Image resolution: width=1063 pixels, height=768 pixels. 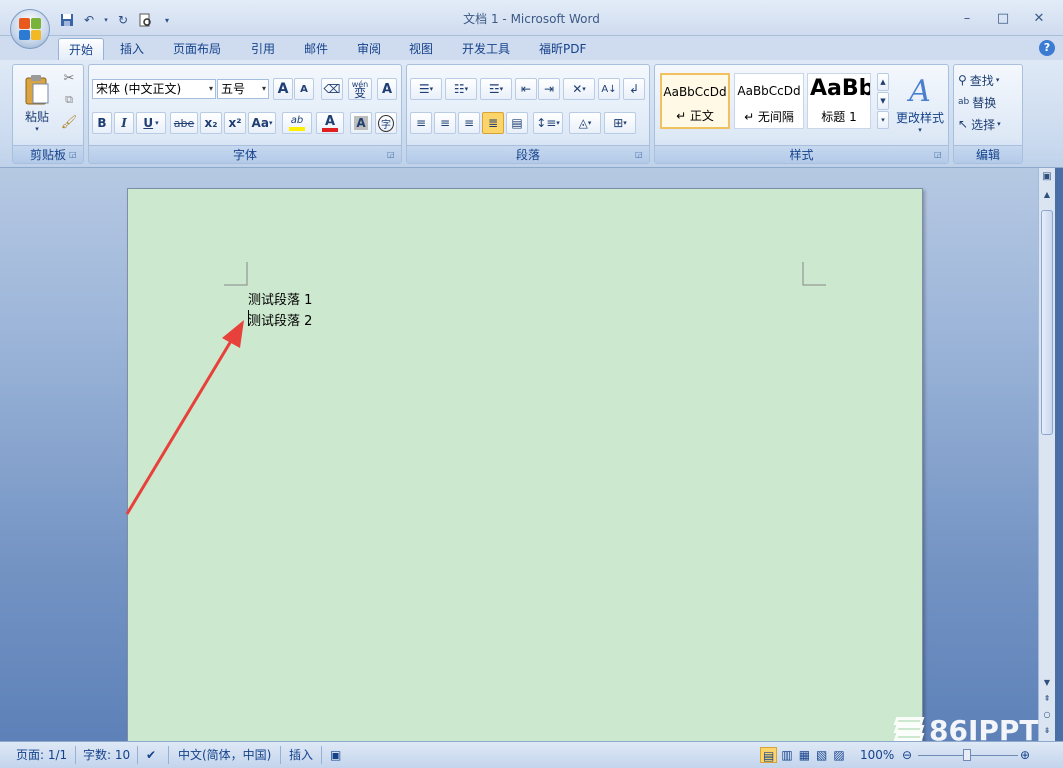 I want to click on minimize-button: –, so click(x=967, y=18).